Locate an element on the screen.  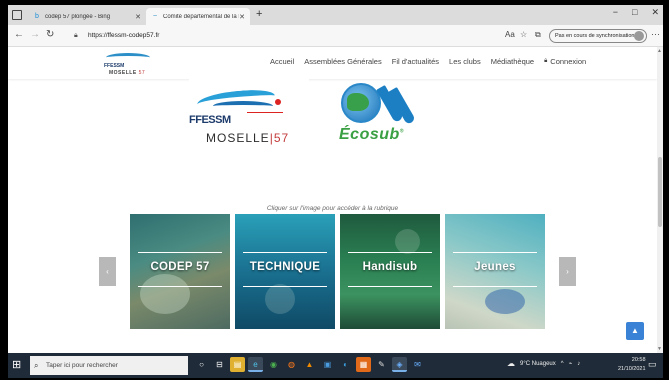
tab-actions-icon is located at coordinates (17, 15).